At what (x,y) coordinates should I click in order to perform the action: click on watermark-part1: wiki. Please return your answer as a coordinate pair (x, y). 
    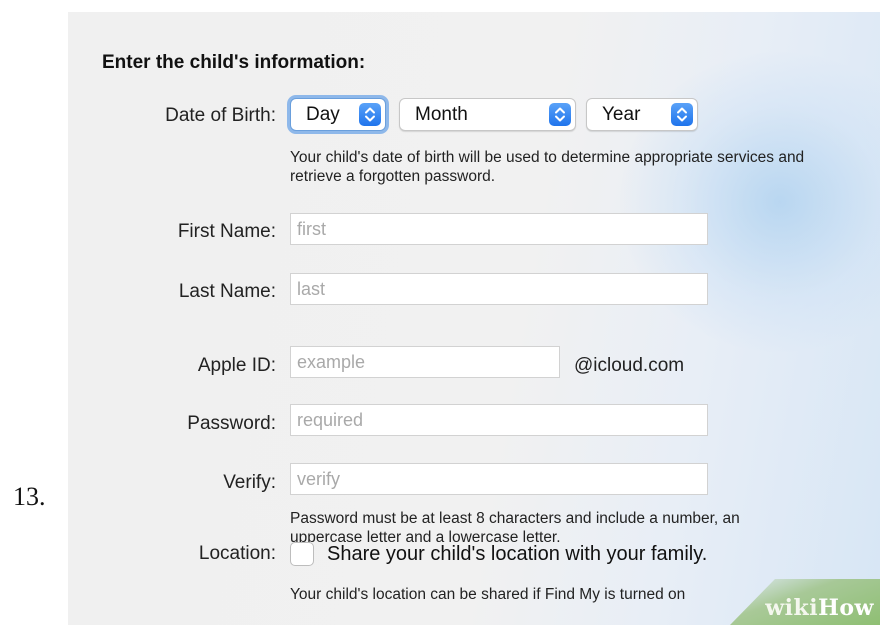
    Looking at the image, I should click on (792, 608).